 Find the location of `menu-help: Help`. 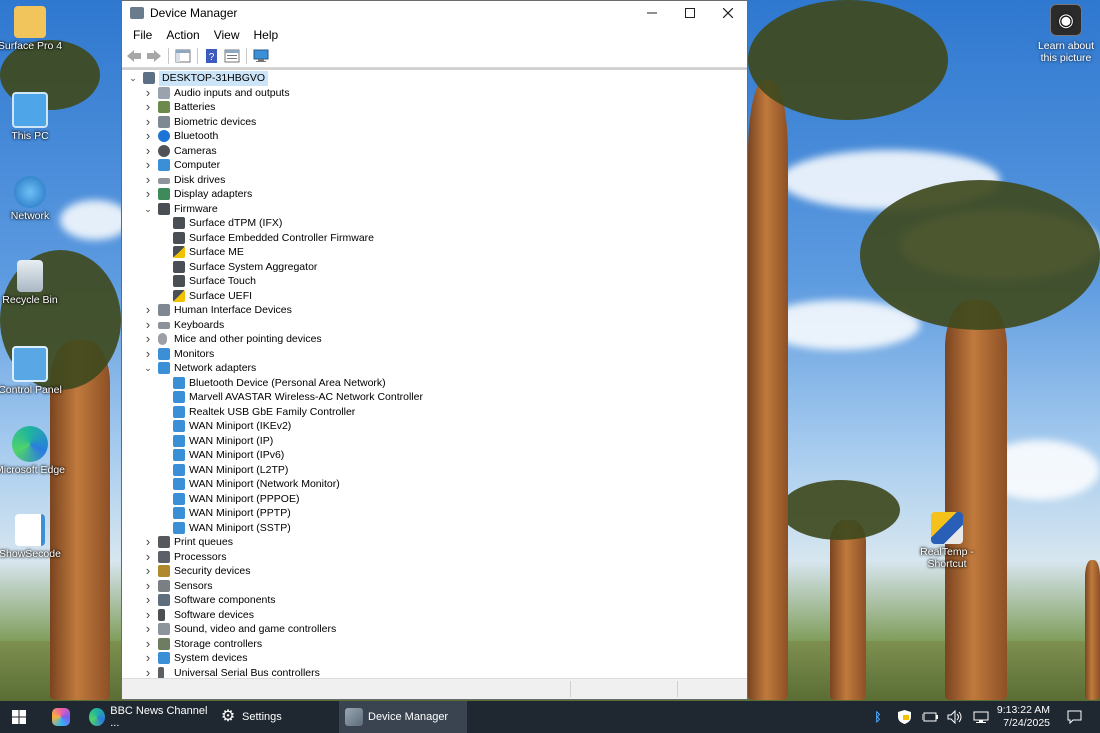

menu-help: Help is located at coordinates (266, 35).